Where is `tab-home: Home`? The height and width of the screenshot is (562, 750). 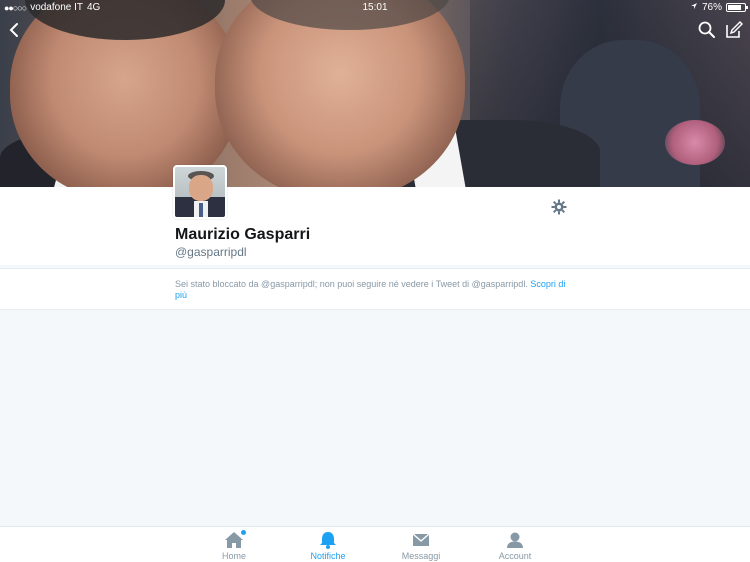 tab-home: Home is located at coordinates (234, 545).